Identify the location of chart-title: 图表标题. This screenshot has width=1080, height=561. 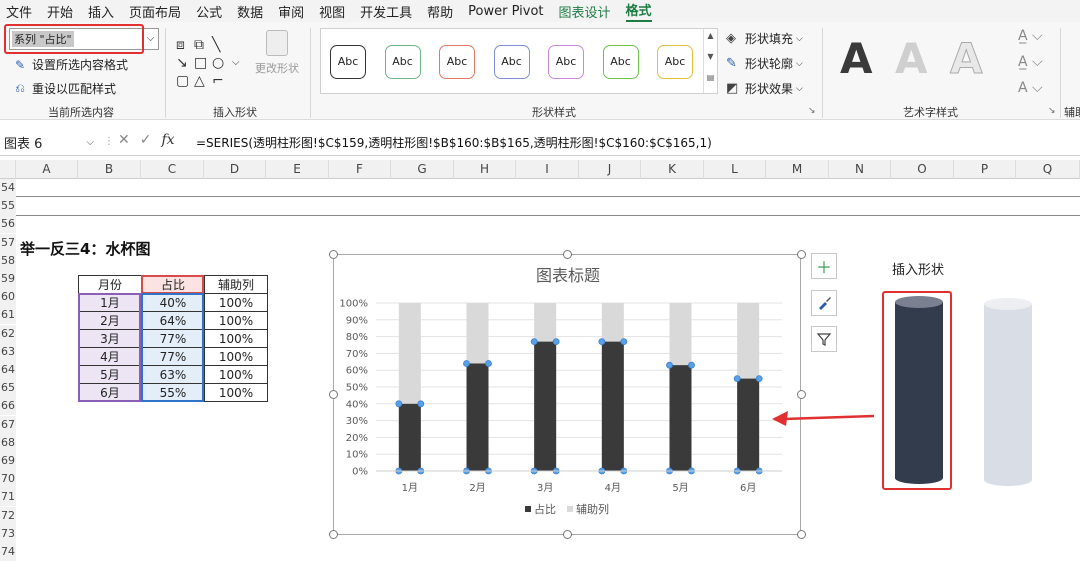
(568, 275).